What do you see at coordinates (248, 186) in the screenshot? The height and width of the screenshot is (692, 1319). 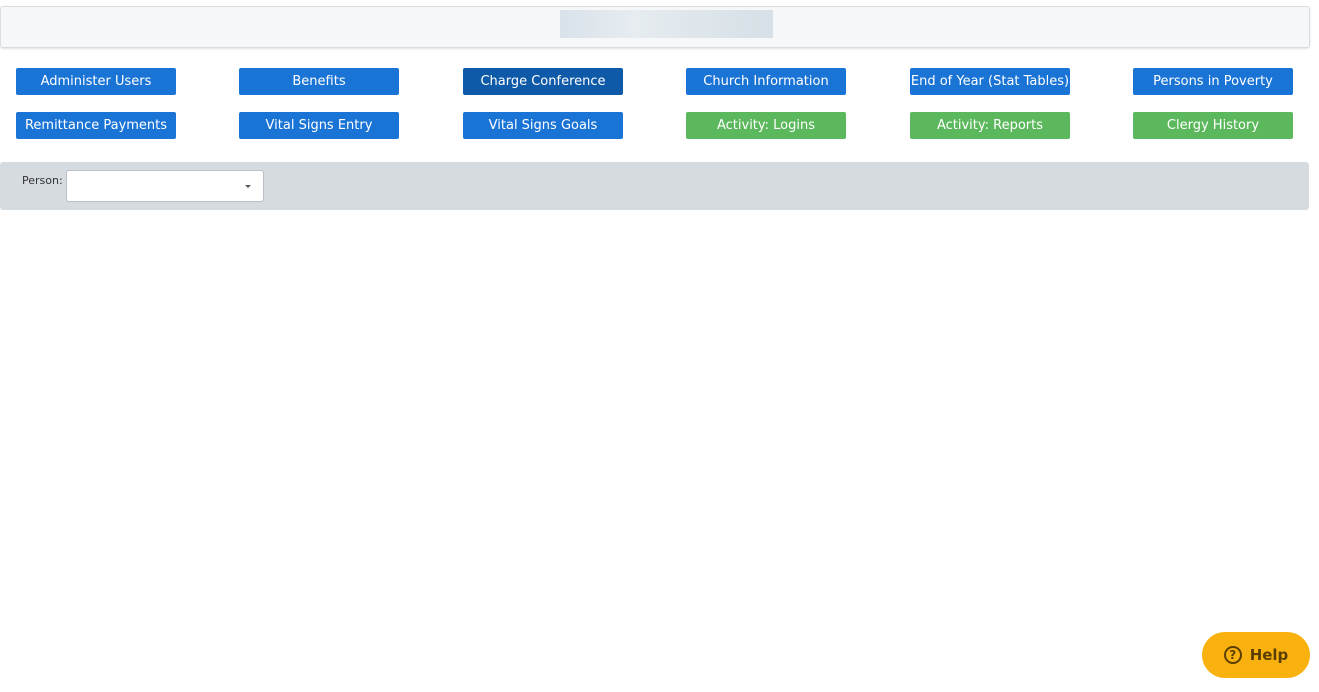 I see `chevron-down-icon` at bounding box center [248, 186].